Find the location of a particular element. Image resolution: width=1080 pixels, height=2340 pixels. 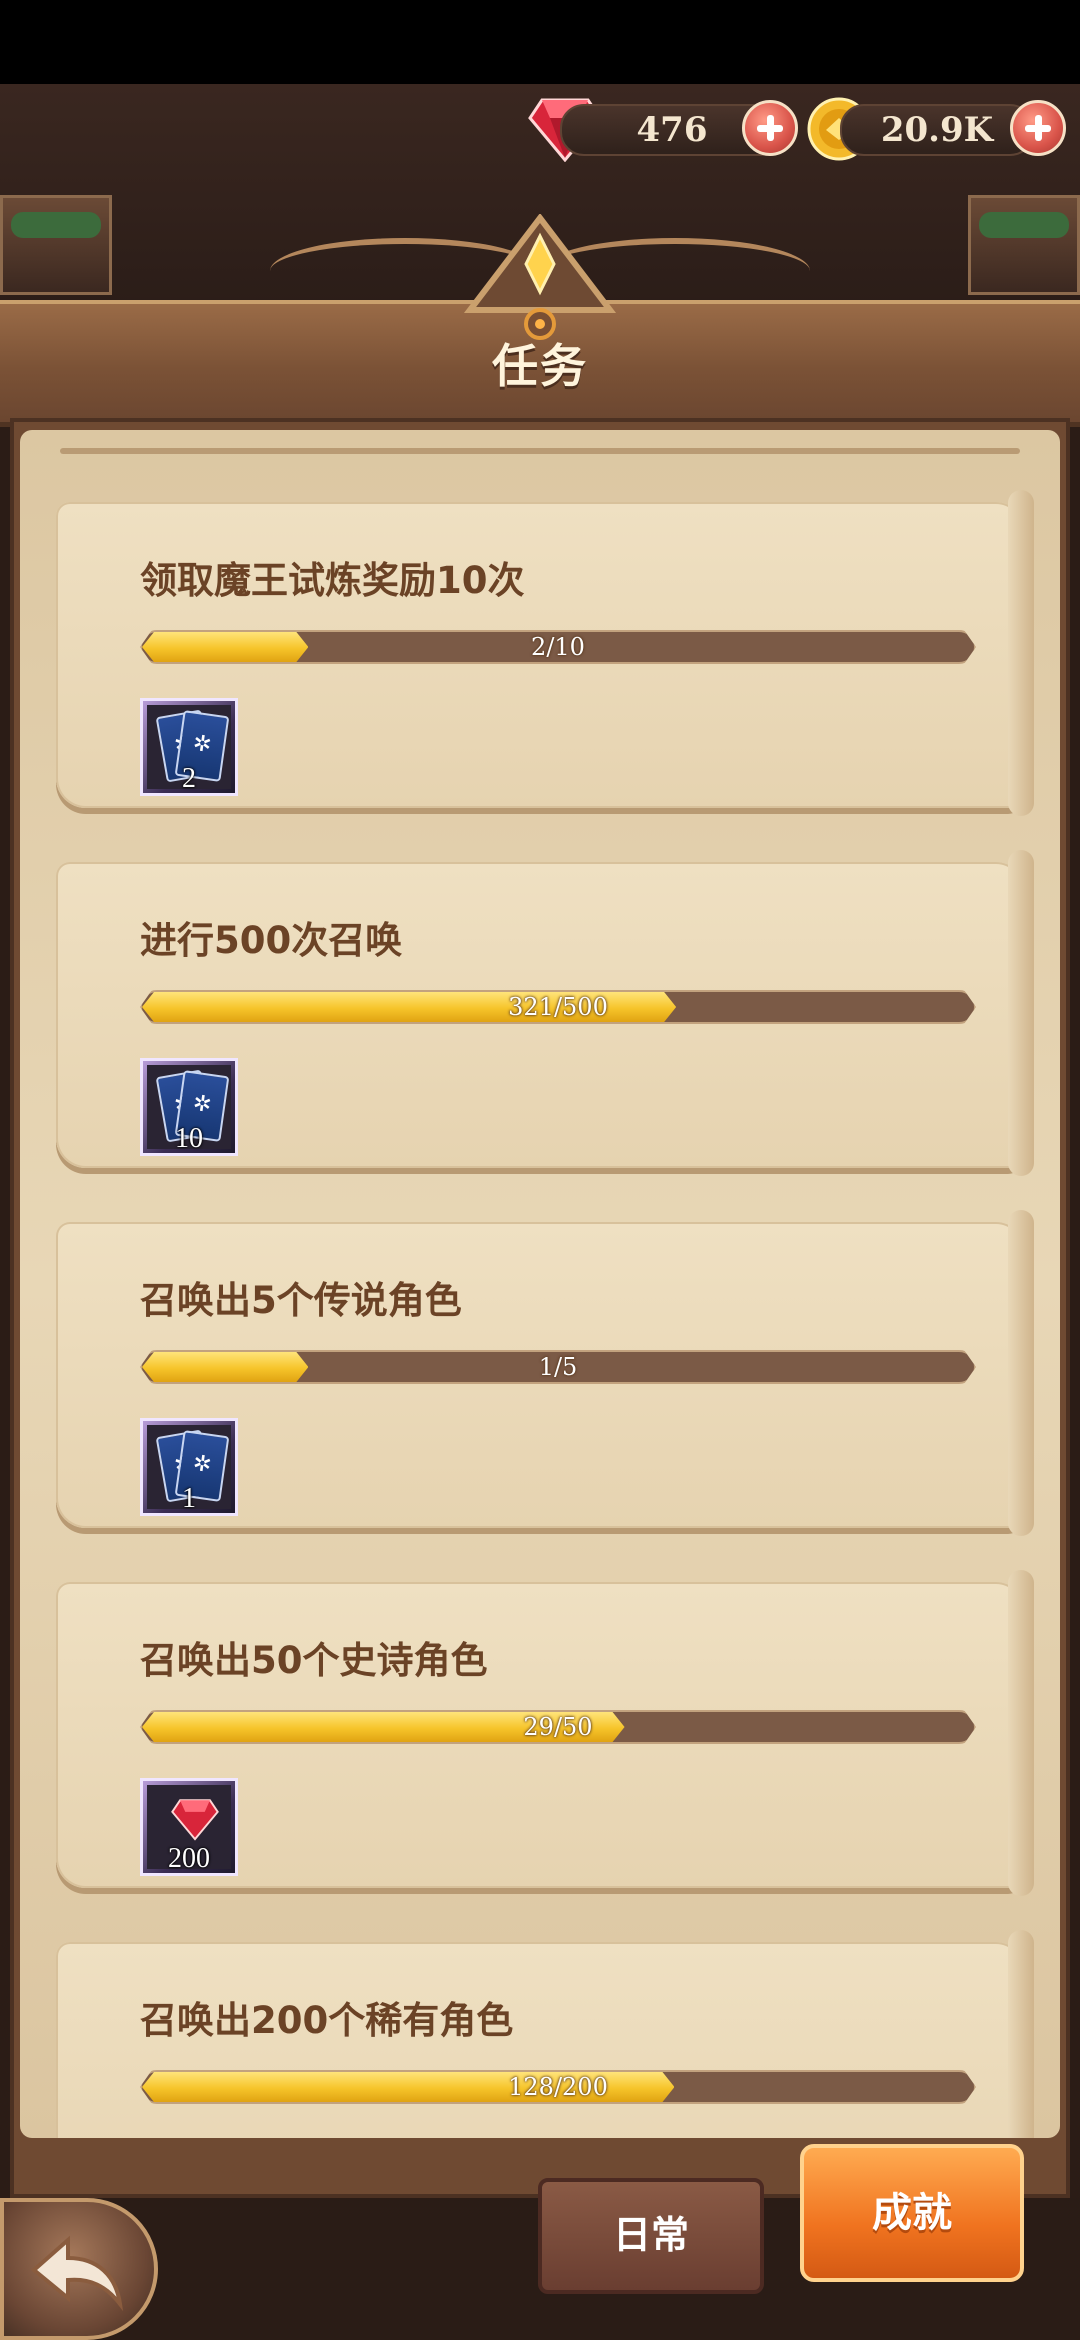

progress-text: 321/500 is located at coordinates (558, 1007).